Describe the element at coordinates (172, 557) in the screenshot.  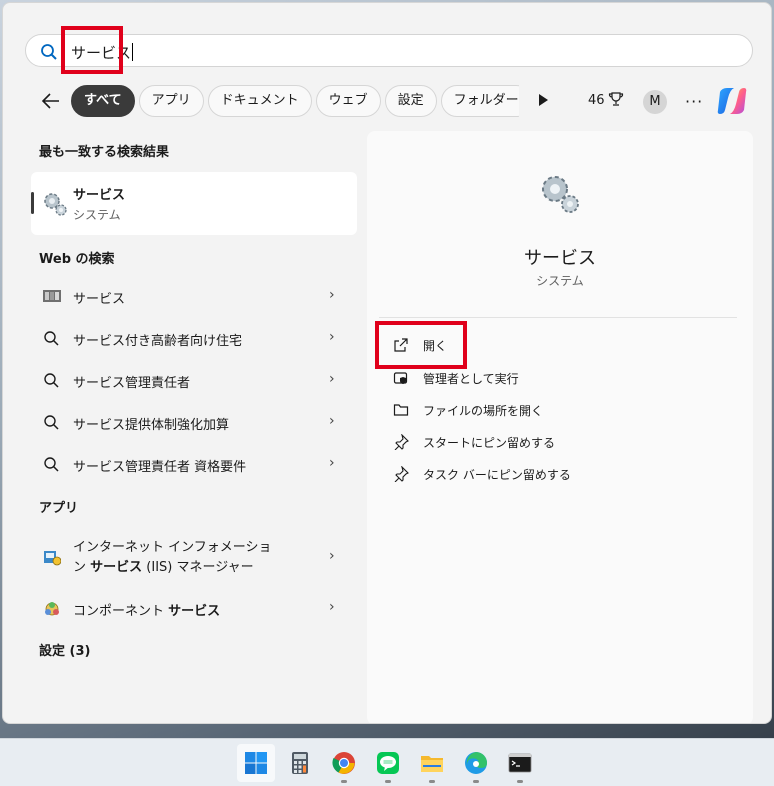
I see `app-item-label: インターネット インフォメーション サービス (IIS) マネージャー` at that location.